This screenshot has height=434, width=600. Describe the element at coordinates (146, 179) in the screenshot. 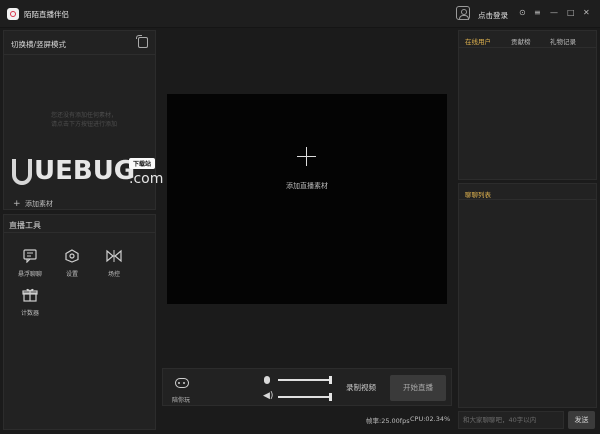

I see `watermark-domain: .com` at that location.